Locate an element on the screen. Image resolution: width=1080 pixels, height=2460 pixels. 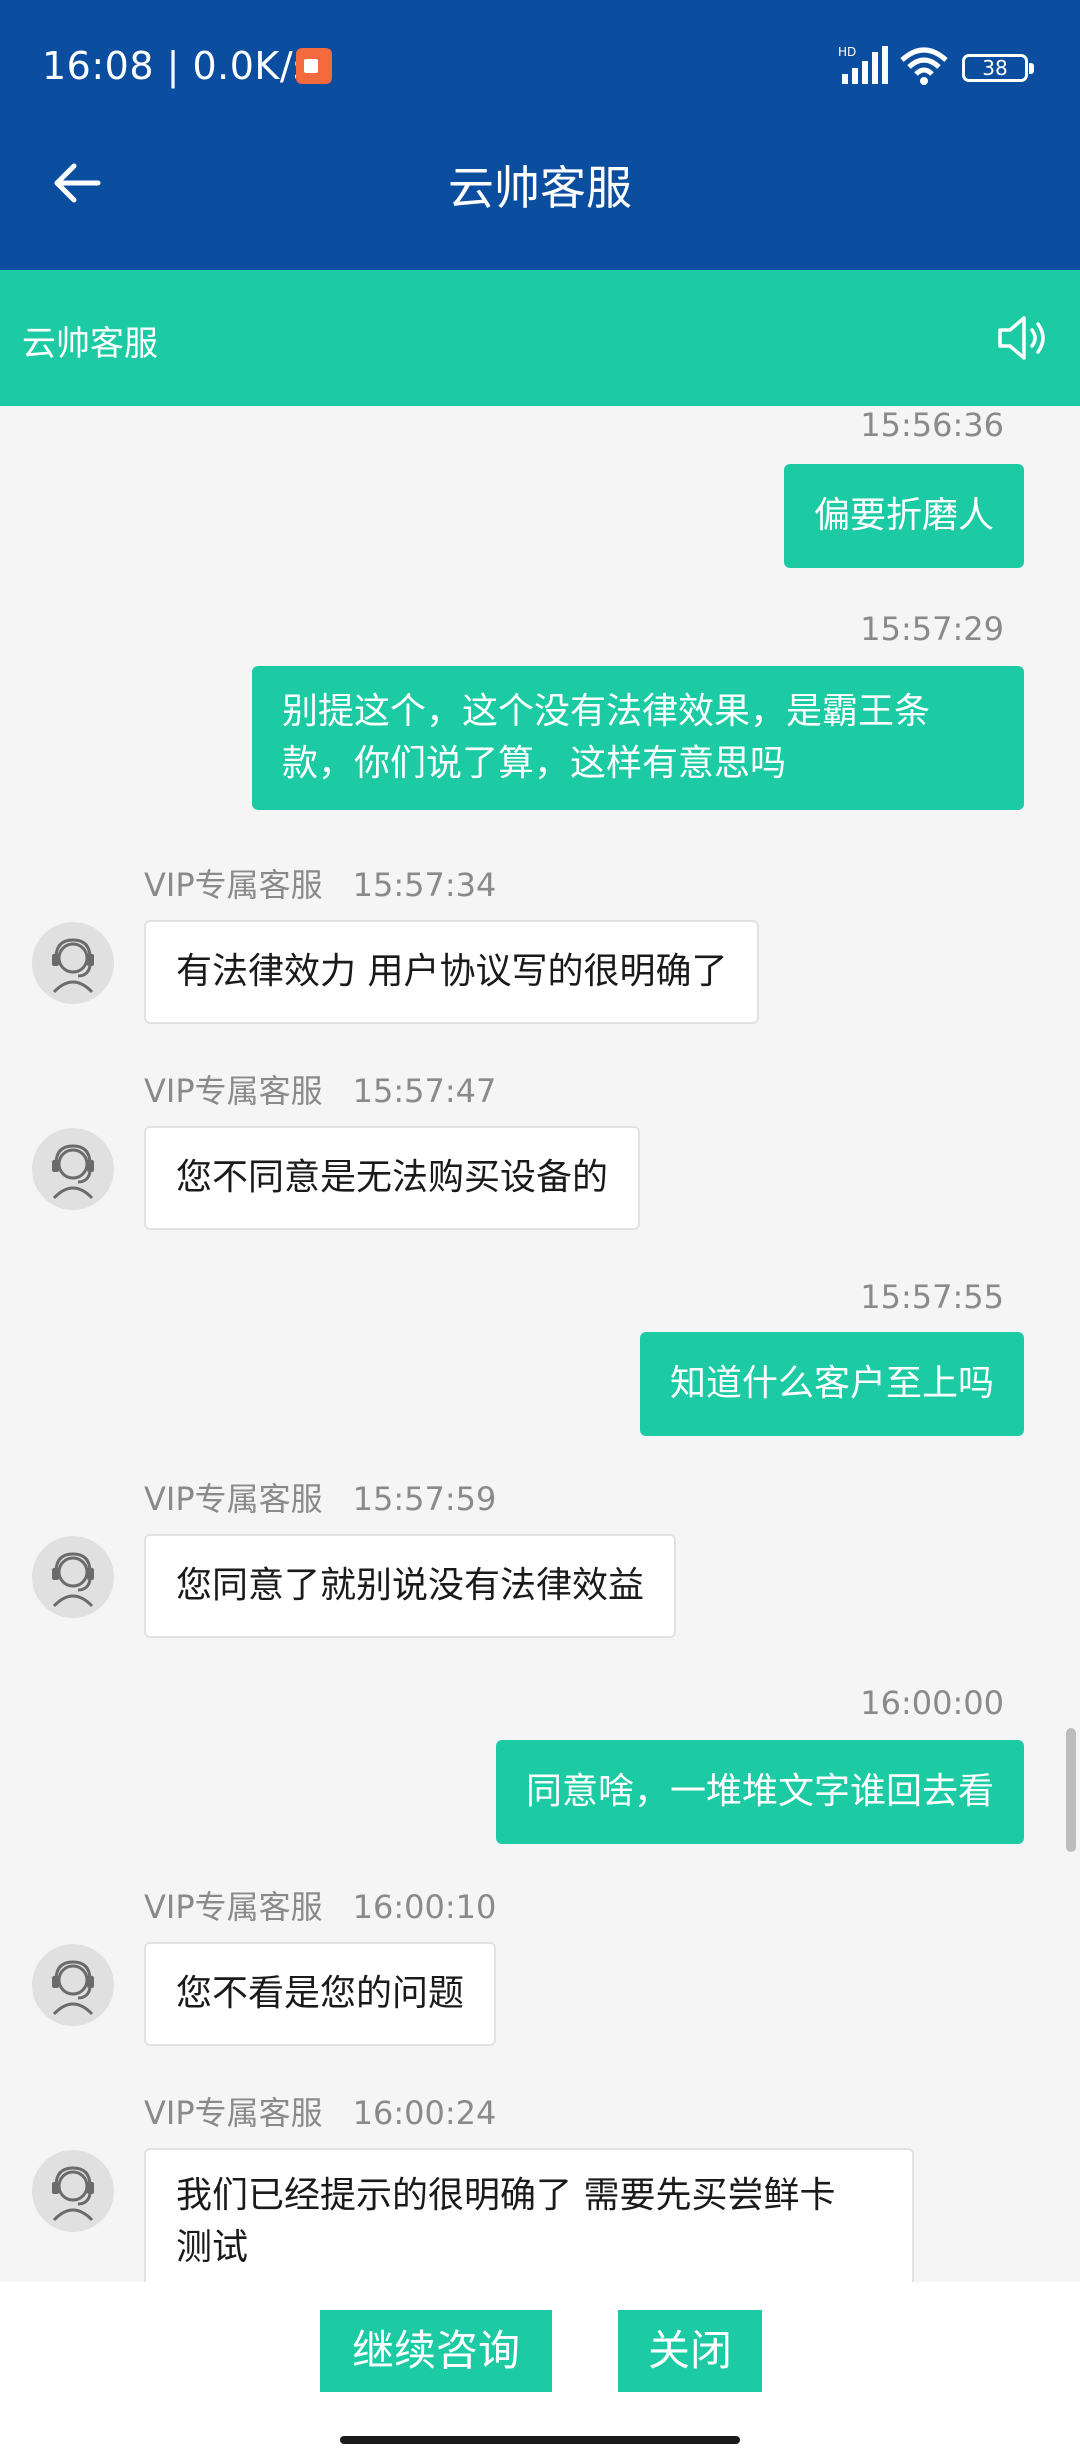
message-time: 16:00:10 is located at coordinates (424, 1907).